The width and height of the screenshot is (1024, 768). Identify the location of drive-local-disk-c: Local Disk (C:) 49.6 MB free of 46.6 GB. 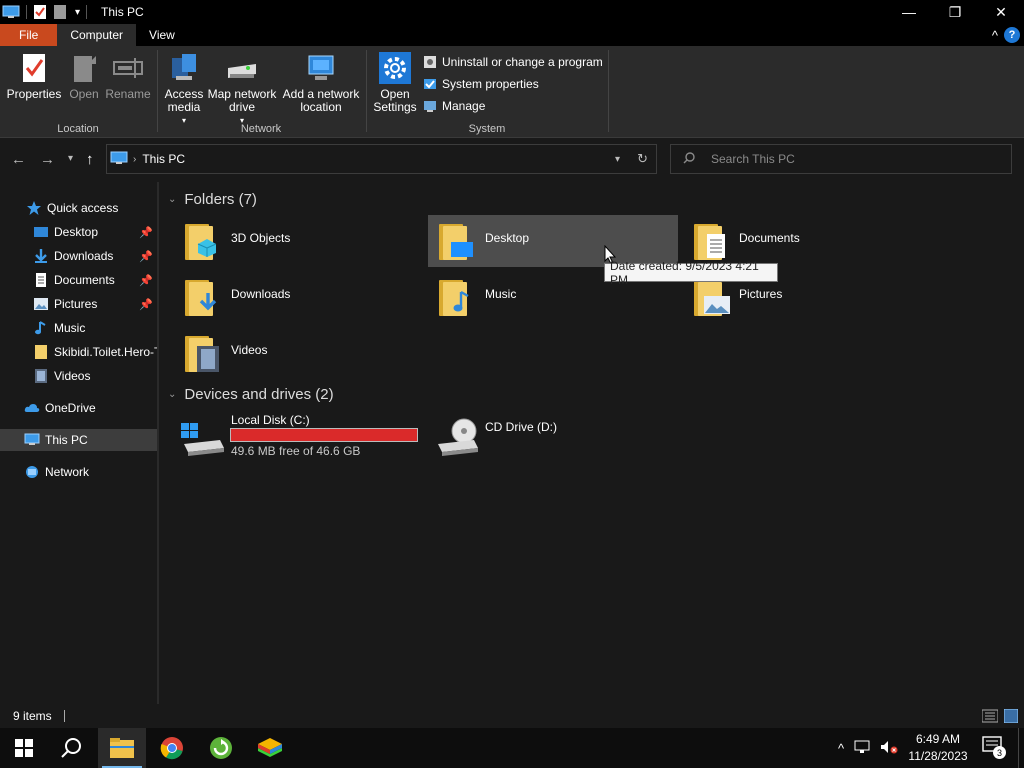
(309, 438).